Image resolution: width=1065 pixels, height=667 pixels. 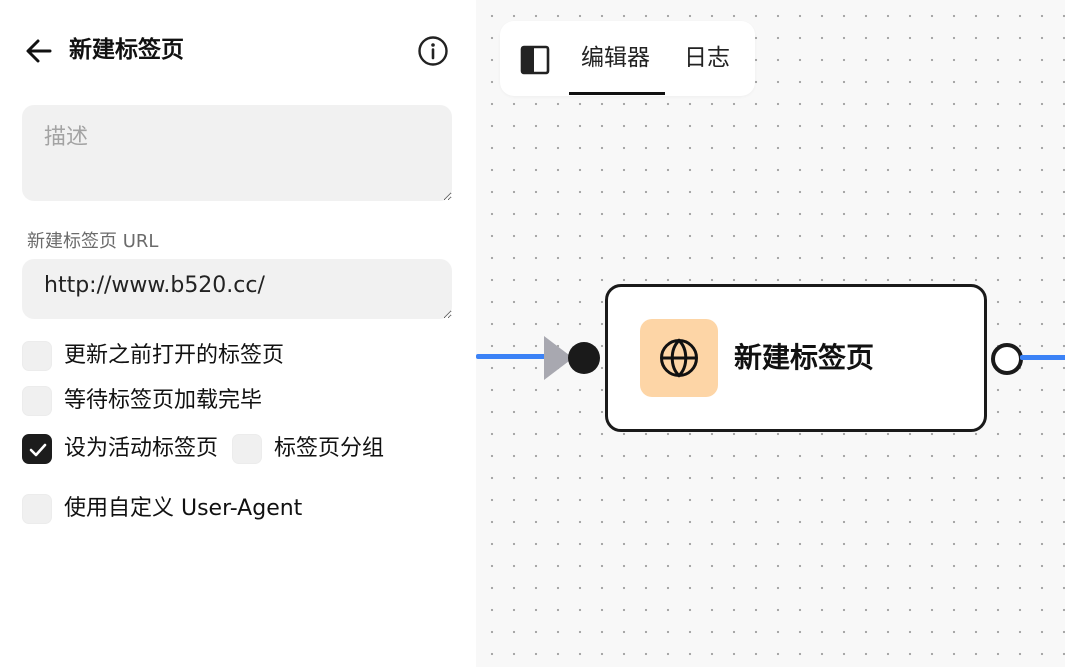 What do you see at coordinates (163, 400) in the screenshot?
I see `checkbox-label: 等待标签页加载完毕` at bounding box center [163, 400].